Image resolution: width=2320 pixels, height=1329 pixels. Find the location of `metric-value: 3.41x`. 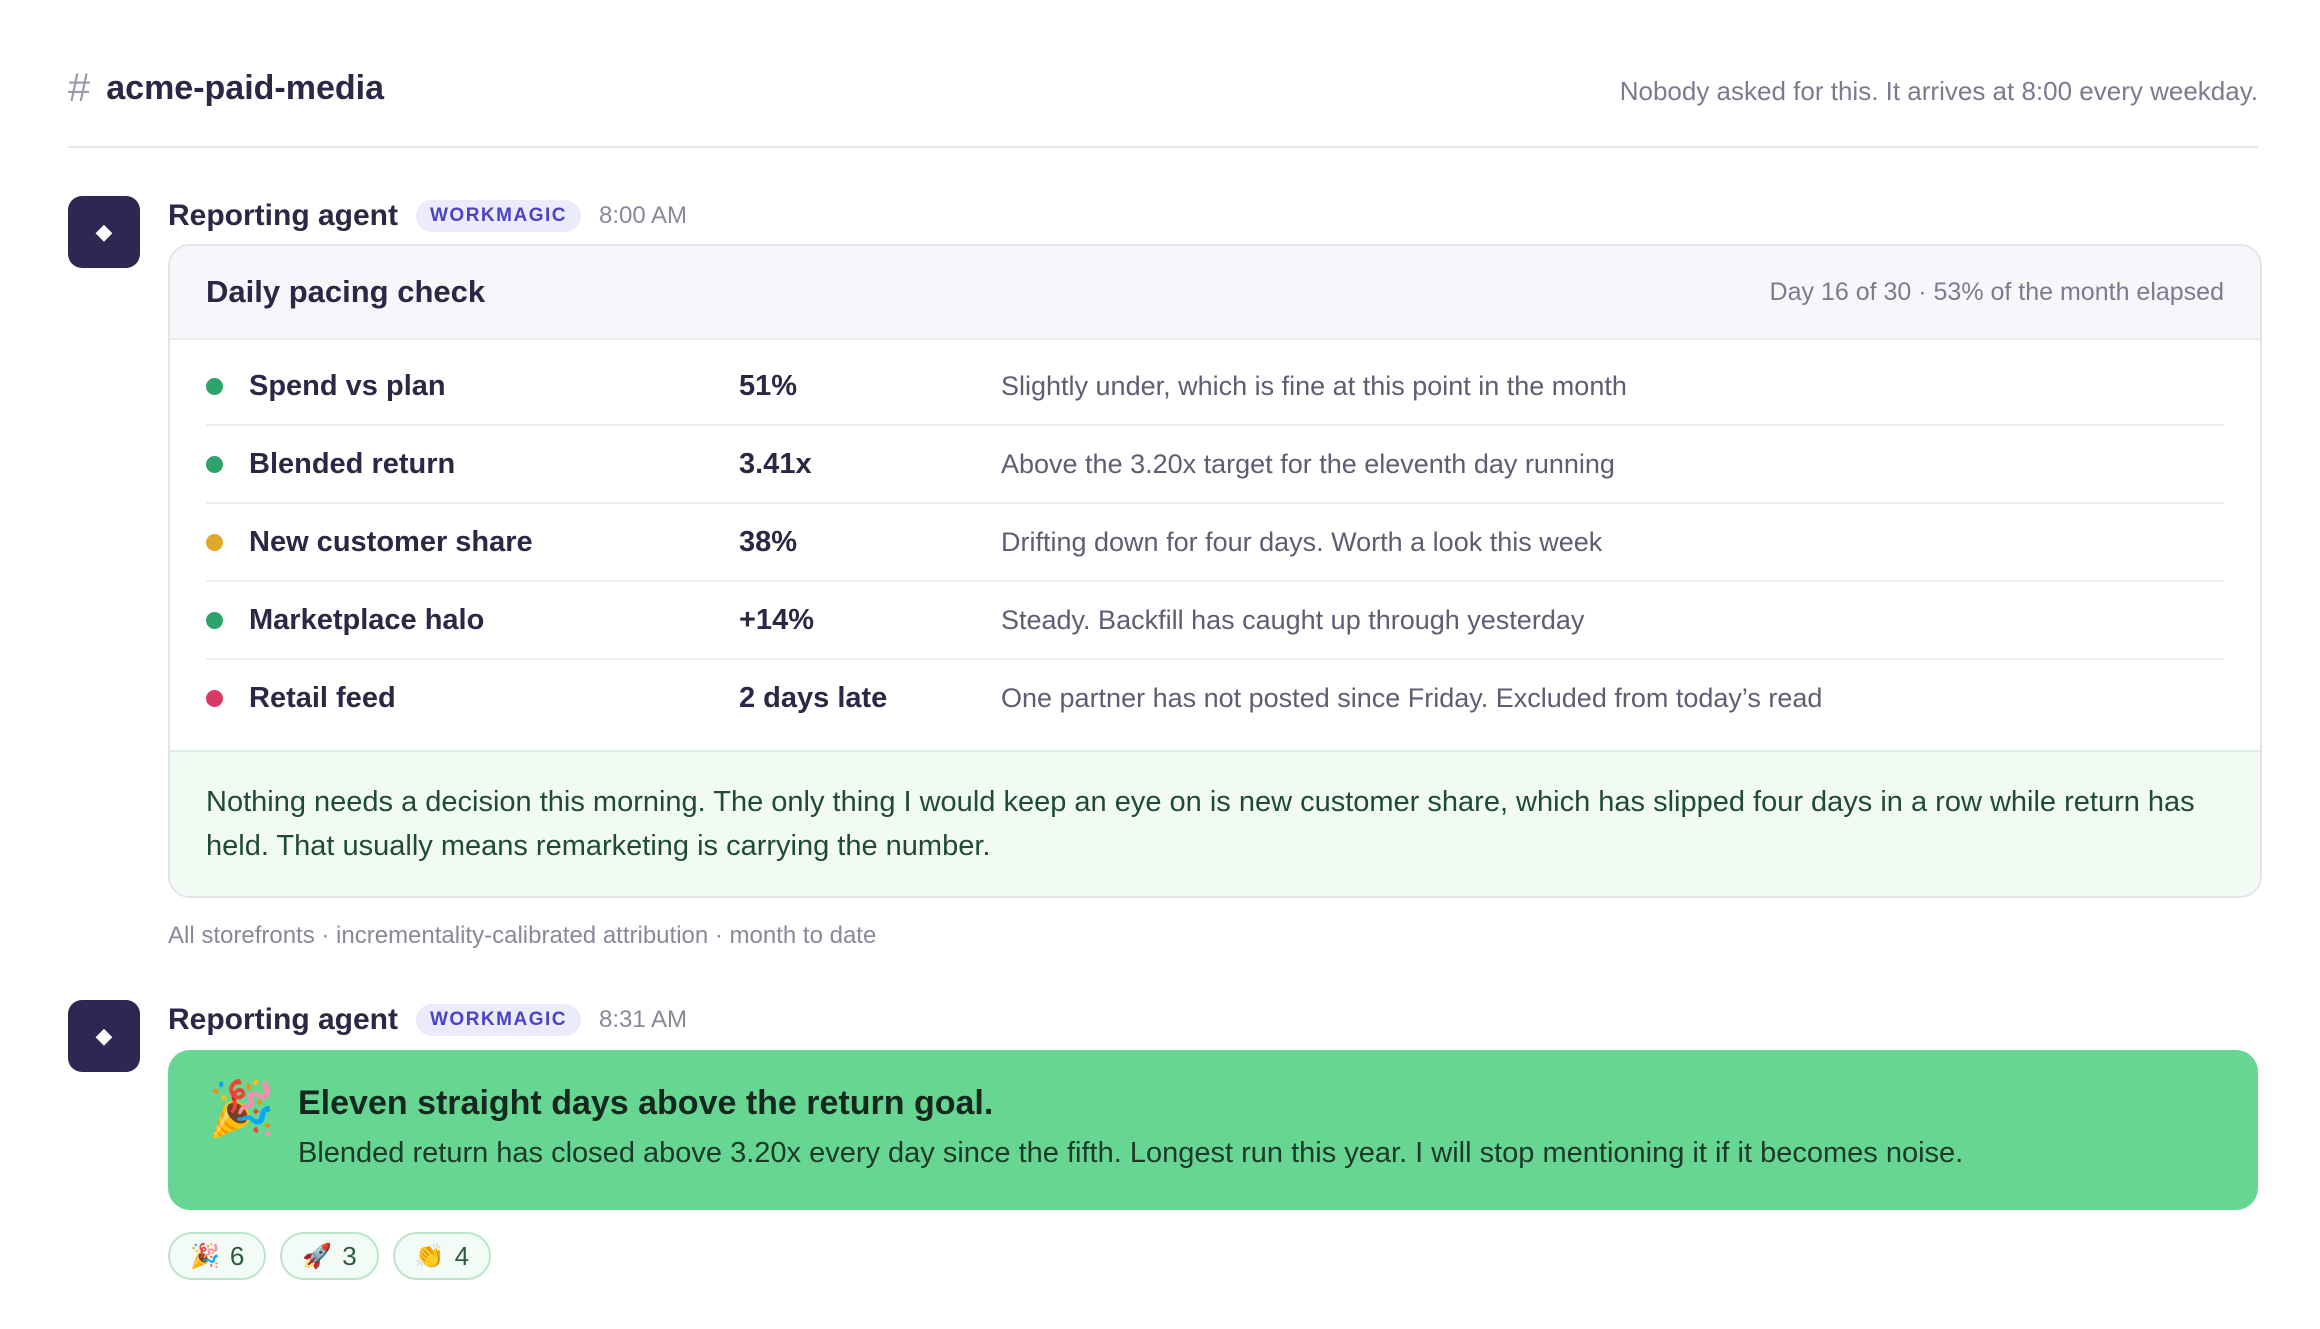

metric-value: 3.41x is located at coordinates (775, 463).